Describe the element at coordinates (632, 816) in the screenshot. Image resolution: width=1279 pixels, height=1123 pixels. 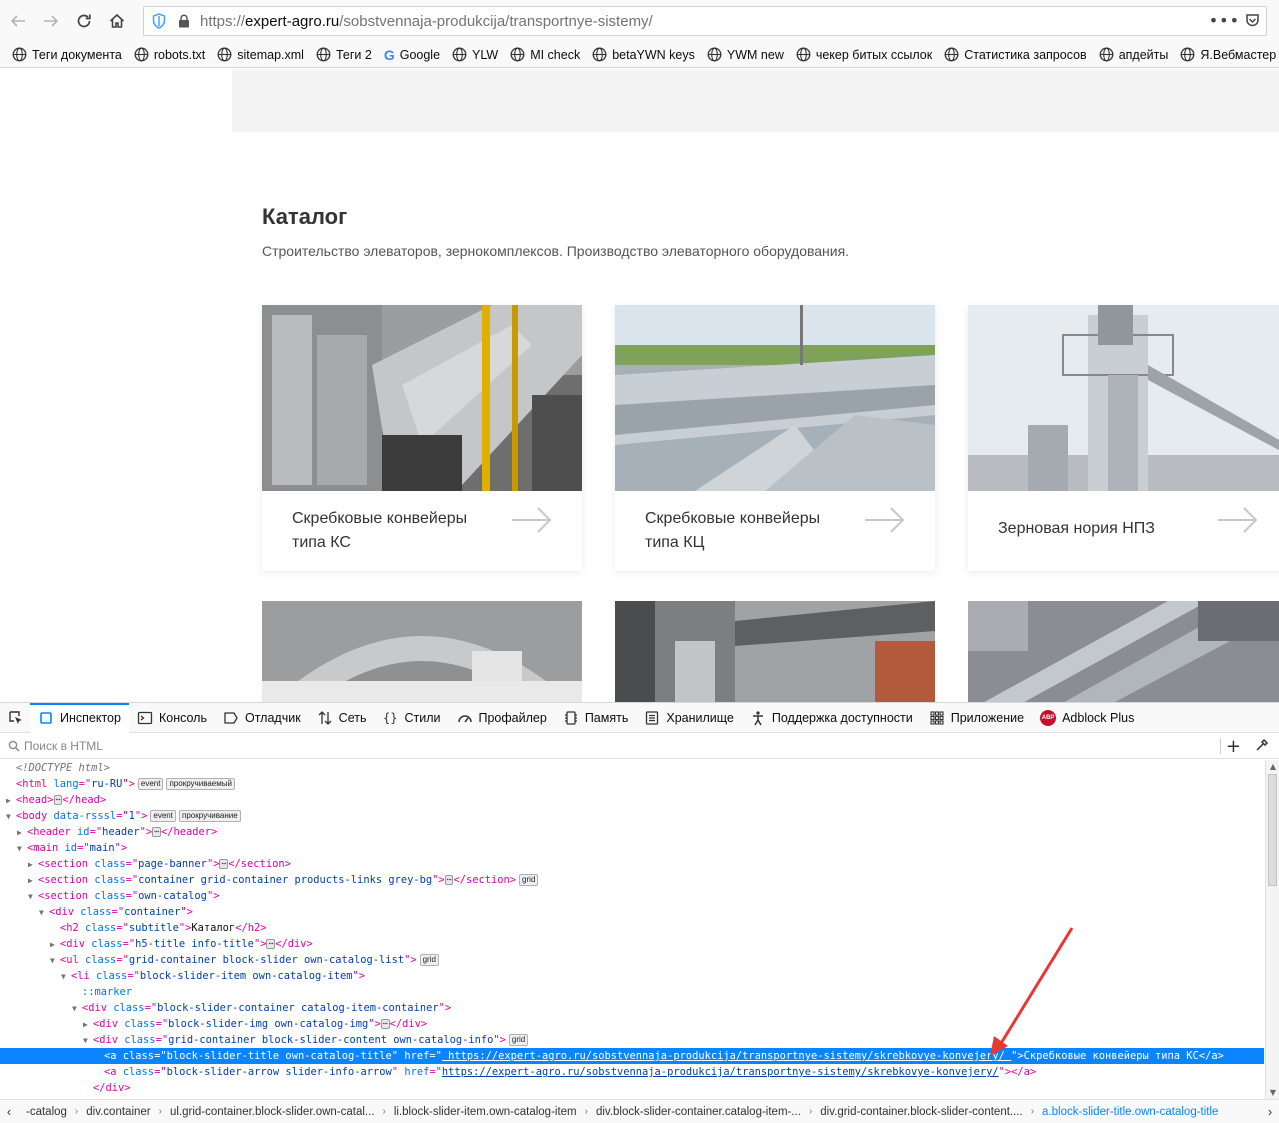
I see `markup-node: ▼ <body data-rsssl="1"> event прокручивание` at that location.